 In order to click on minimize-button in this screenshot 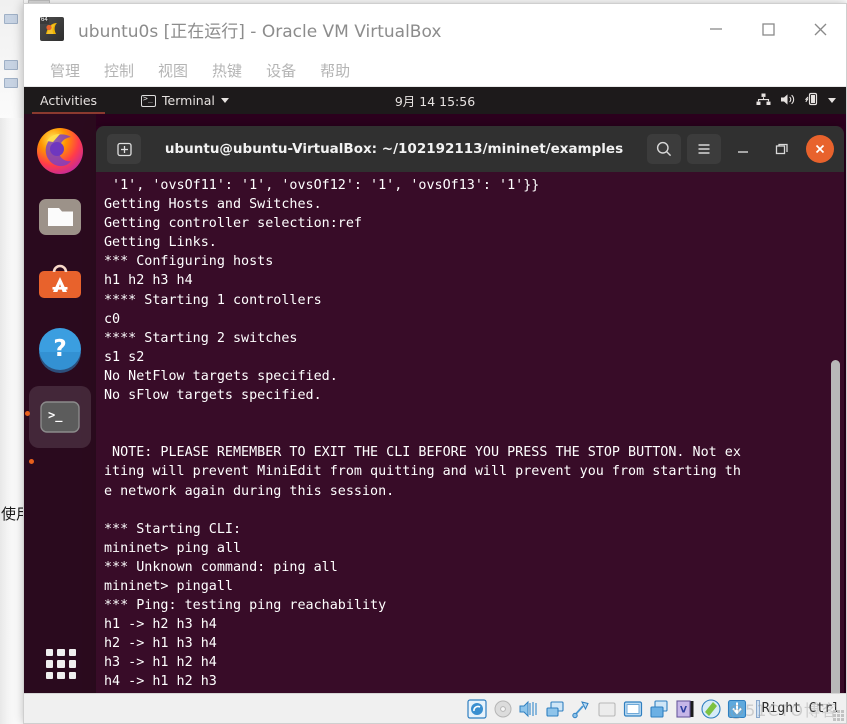, I will do `click(716, 29)`.